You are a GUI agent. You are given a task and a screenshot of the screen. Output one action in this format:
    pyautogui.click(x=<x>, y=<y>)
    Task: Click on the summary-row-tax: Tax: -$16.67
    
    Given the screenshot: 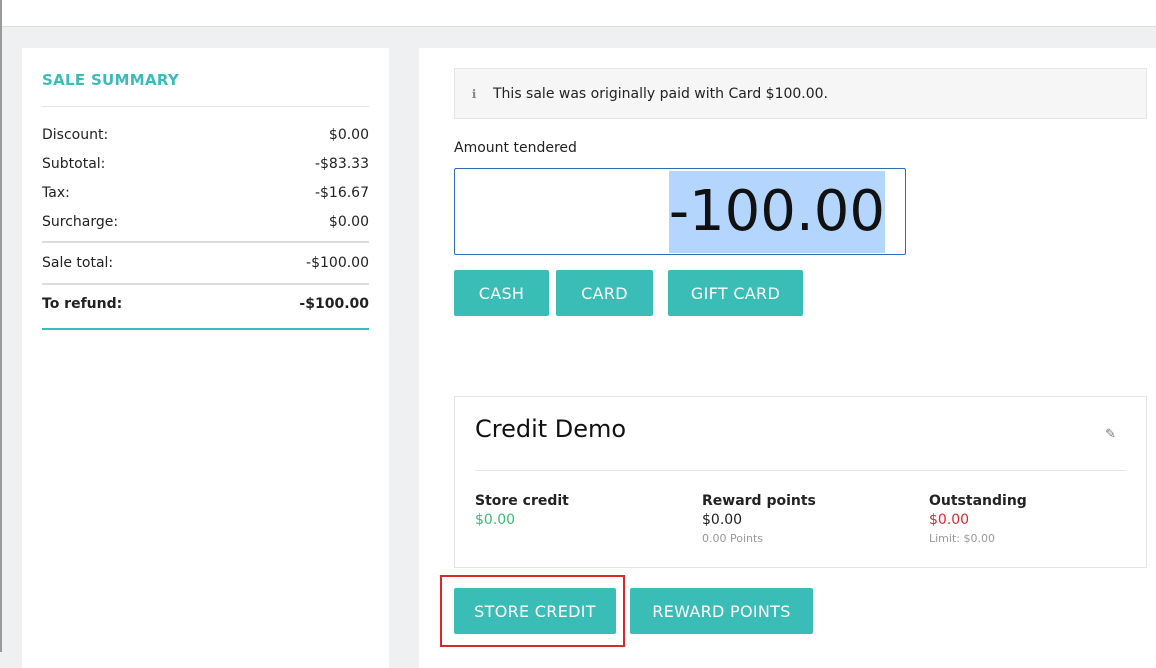 What is the action you would take?
    pyautogui.click(x=205, y=193)
    